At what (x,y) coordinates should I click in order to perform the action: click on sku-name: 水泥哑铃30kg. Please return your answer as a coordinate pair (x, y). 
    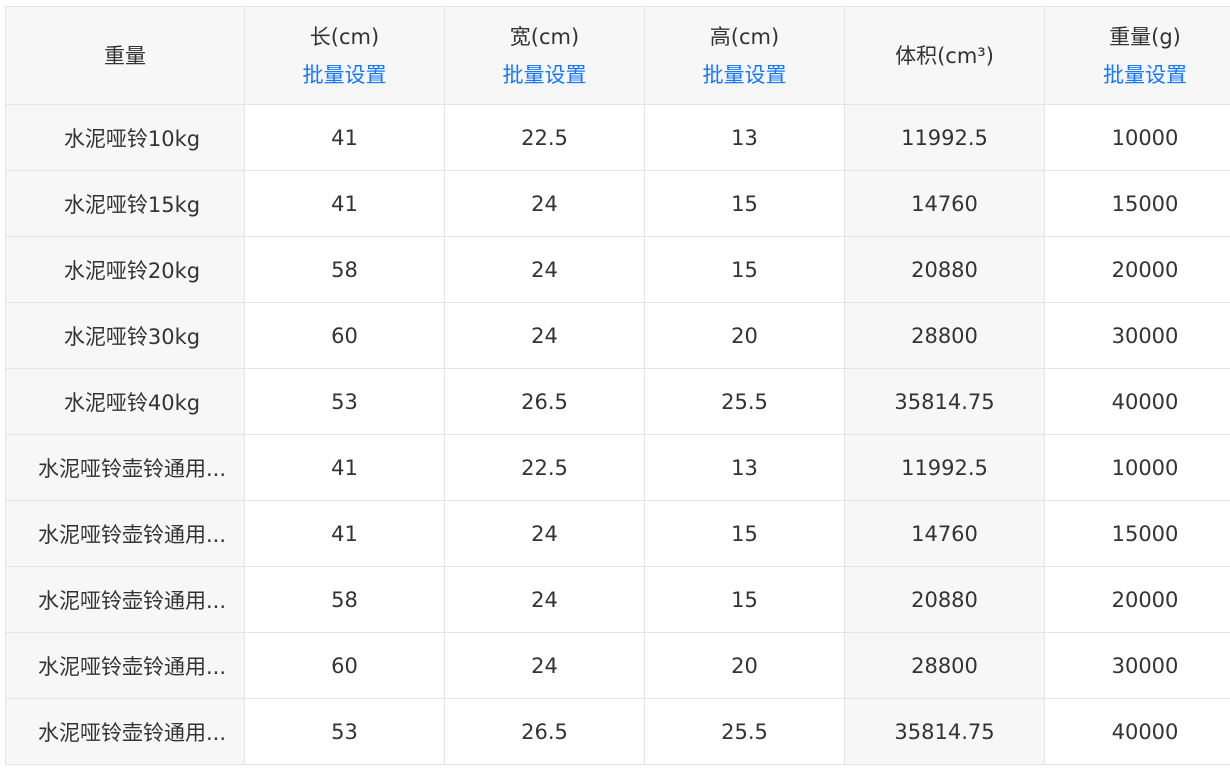
    Looking at the image, I should click on (132, 336).